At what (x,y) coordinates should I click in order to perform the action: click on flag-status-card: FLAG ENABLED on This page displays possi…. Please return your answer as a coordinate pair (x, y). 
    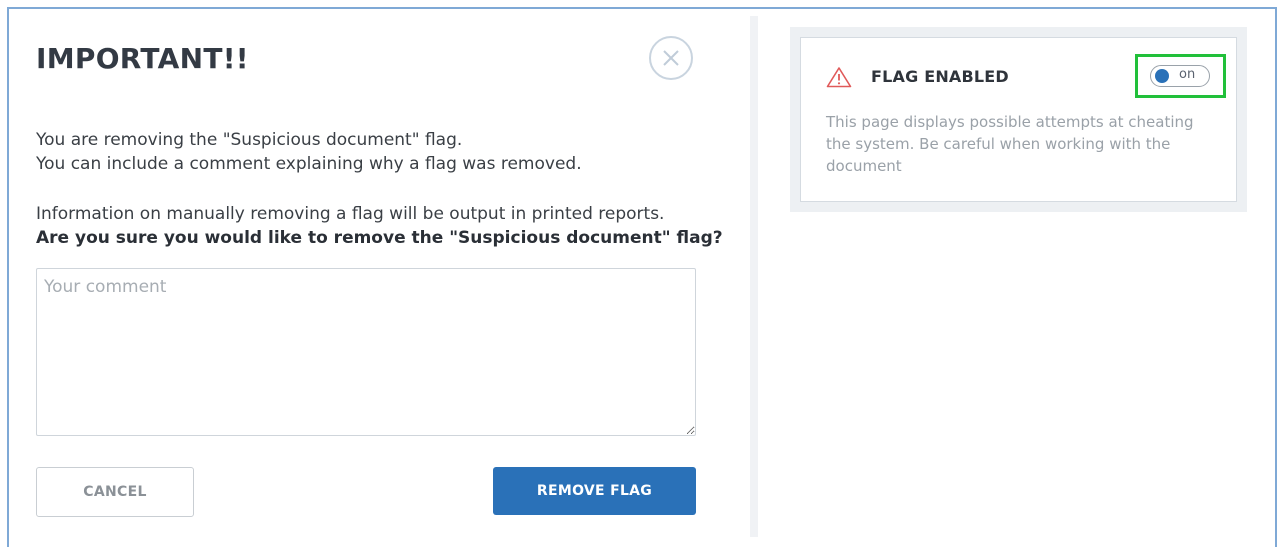
    Looking at the image, I should click on (1018, 119).